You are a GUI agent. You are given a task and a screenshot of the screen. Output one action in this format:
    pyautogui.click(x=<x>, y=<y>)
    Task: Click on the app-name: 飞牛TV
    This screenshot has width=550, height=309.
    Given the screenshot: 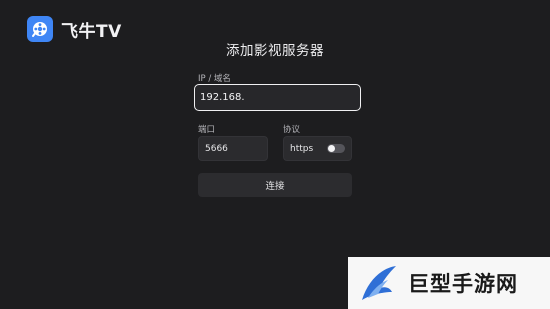 What is the action you would take?
    pyautogui.click(x=91, y=31)
    